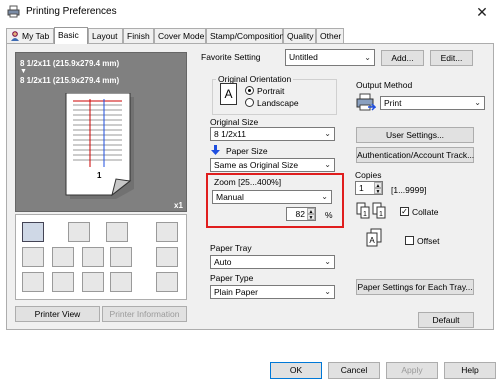 The width and height of the screenshot is (500, 384). I want to click on preview-page-number: 1, so click(99, 175).